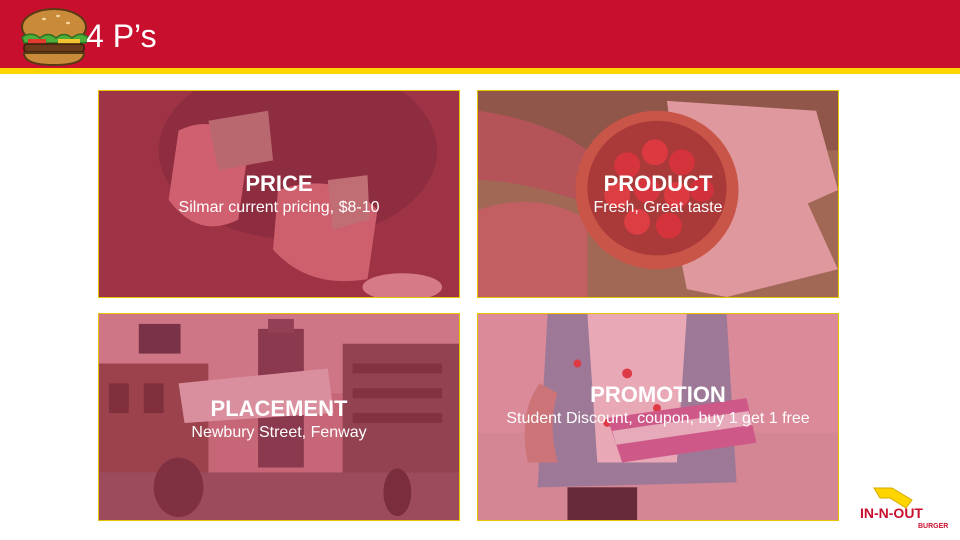 The image size is (960, 540). What do you see at coordinates (933, 526) in the screenshot?
I see `logo-sub-text: BURGER` at bounding box center [933, 526].